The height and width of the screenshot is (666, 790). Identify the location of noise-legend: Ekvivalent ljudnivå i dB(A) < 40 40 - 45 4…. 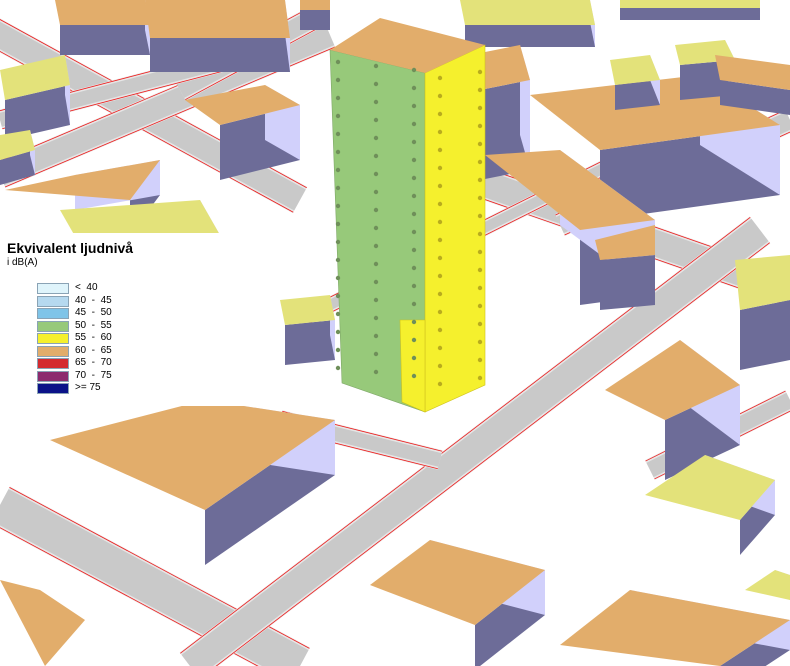
(140, 319).